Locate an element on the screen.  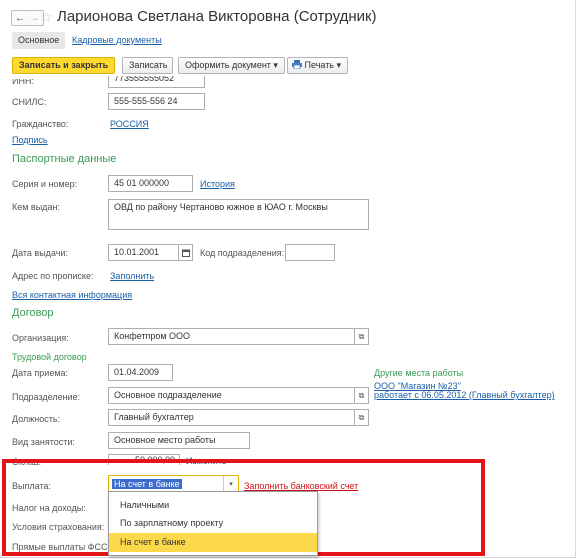
printer-icon is located at coordinates (297, 65).